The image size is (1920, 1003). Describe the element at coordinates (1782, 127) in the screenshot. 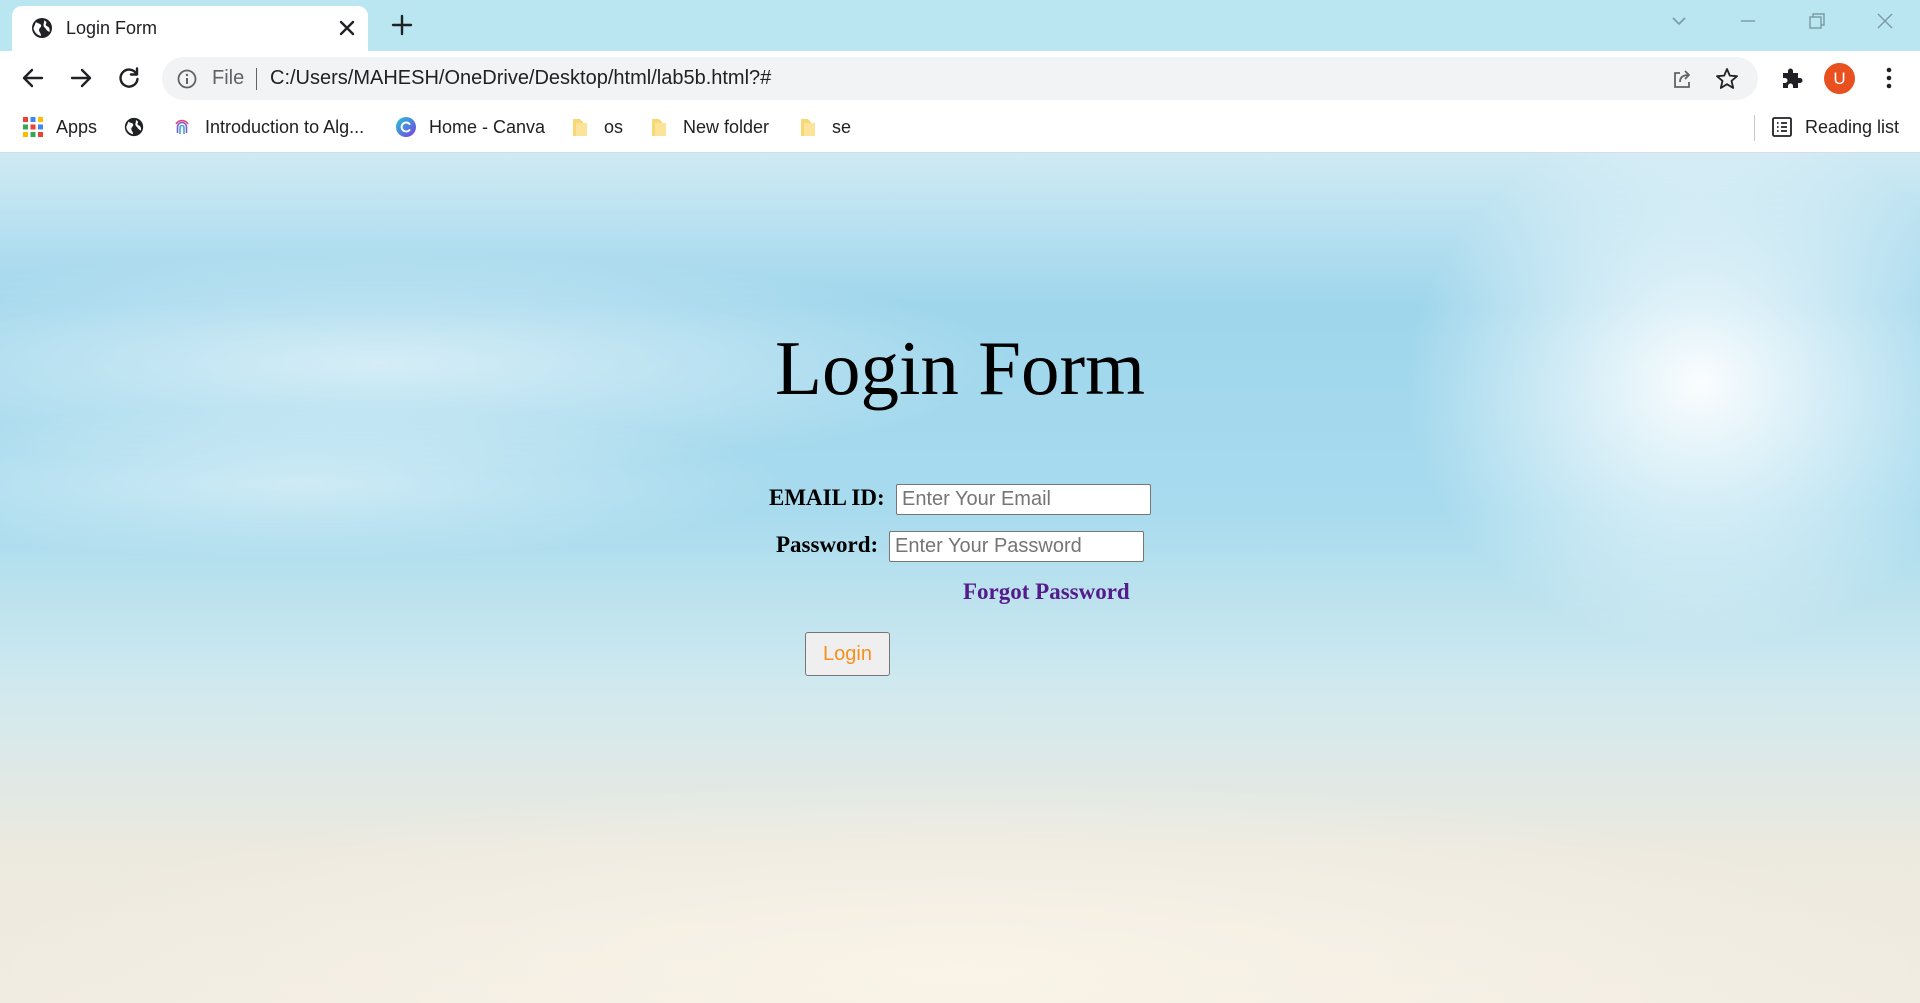

I see `reading-list-icon` at that location.